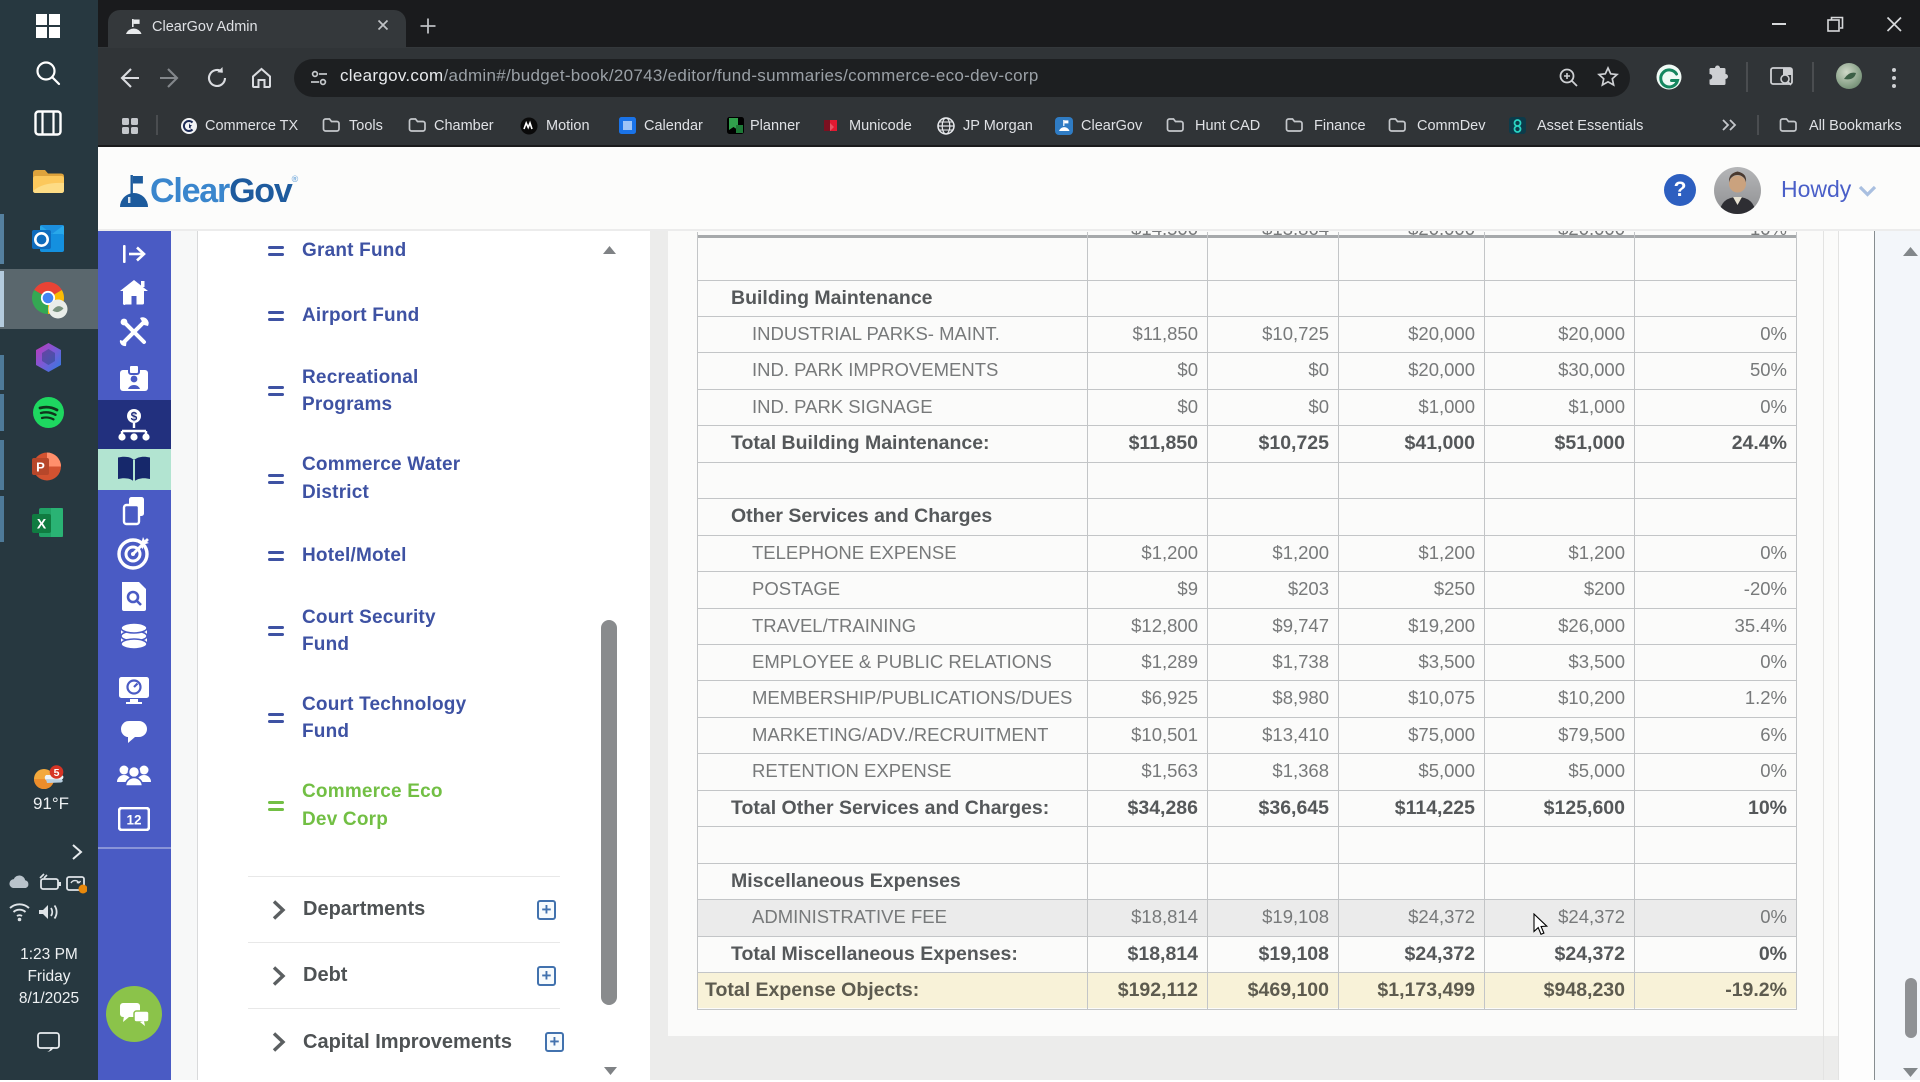  Describe the element at coordinates (42, 524) in the screenshot. I see `svg-text: X` at that location.